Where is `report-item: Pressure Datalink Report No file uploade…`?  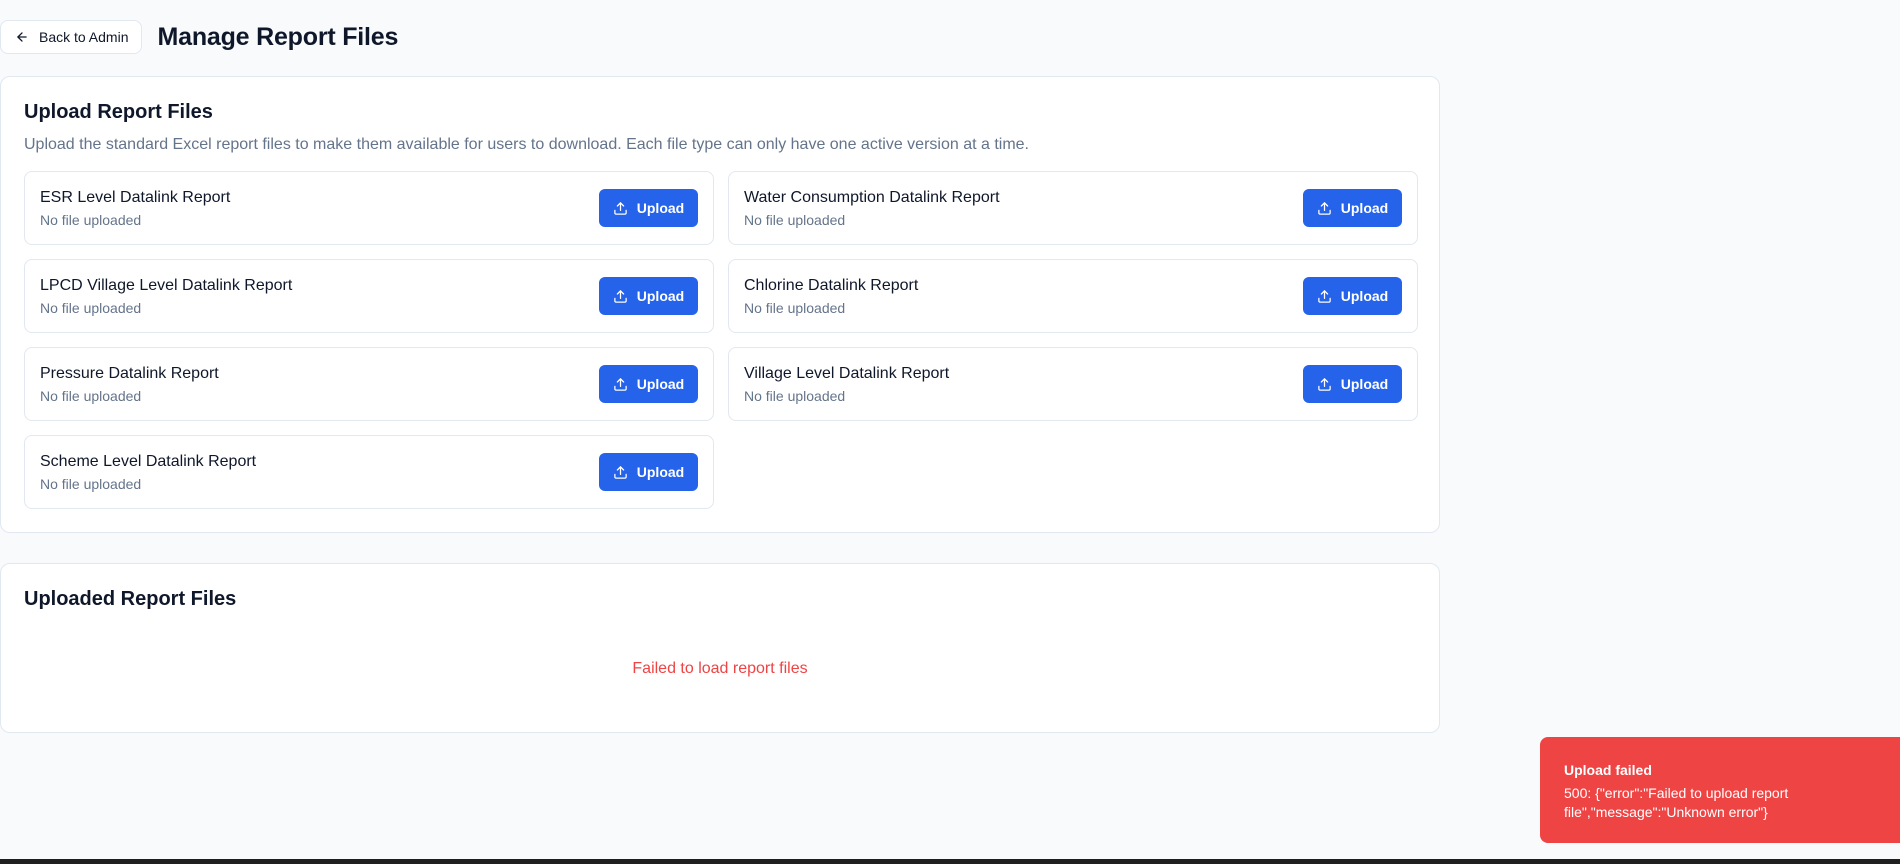 report-item: Pressure Datalink Report No file uploade… is located at coordinates (369, 384).